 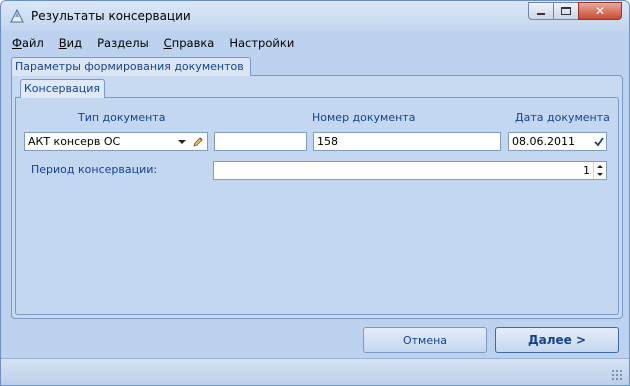 I want to click on status-bar, so click(x=315, y=371).